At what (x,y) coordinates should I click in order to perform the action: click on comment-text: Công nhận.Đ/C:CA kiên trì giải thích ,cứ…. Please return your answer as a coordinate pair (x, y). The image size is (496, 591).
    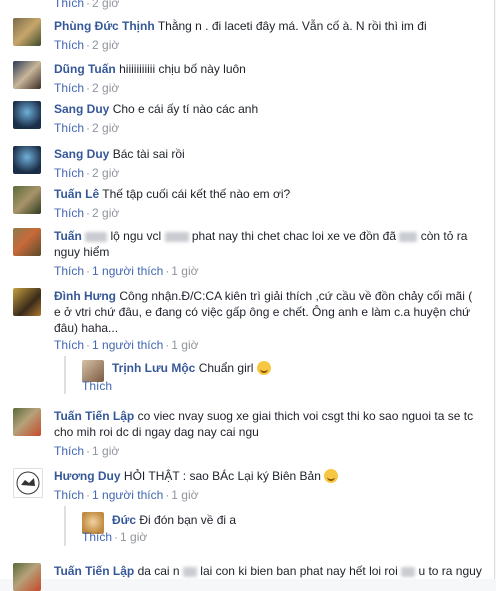
    Looking at the image, I should click on (263, 312).